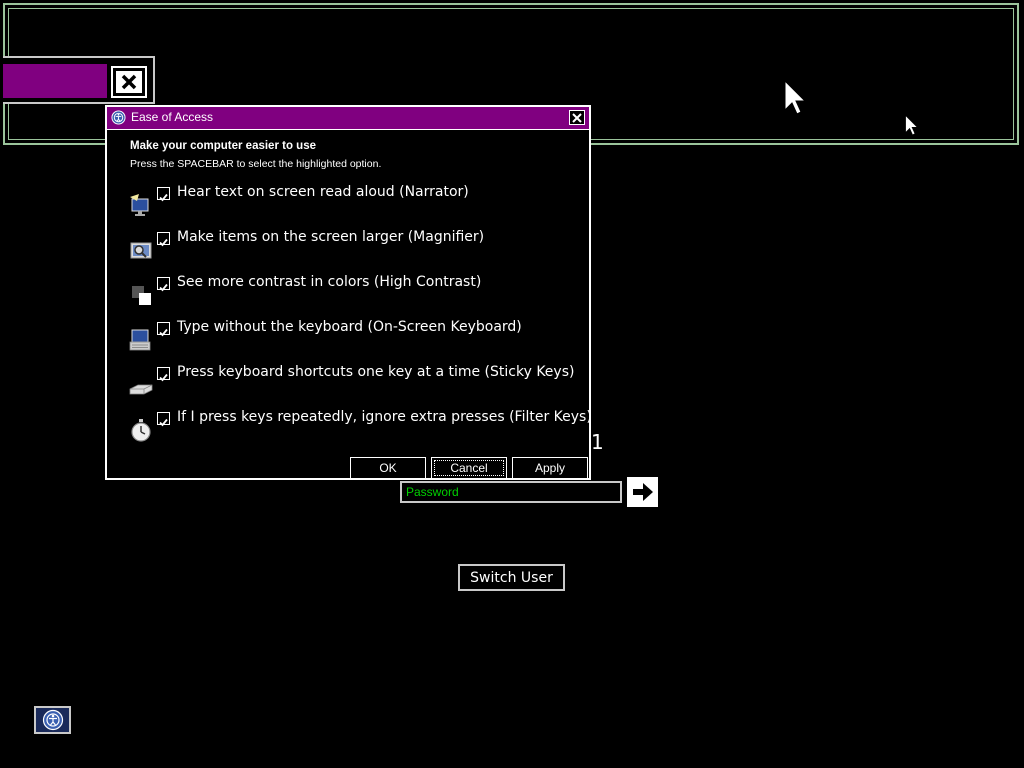 The height and width of the screenshot is (768, 1024). Describe the element at coordinates (55, 81) in the screenshot. I see `background-titlebar-fill` at that location.